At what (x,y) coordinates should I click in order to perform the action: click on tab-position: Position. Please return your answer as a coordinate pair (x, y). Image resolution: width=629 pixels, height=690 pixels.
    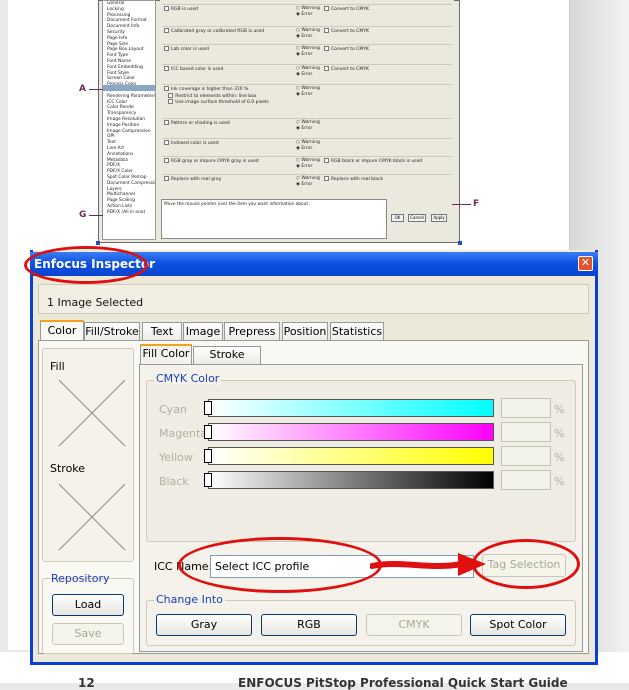
    Looking at the image, I should click on (305, 332).